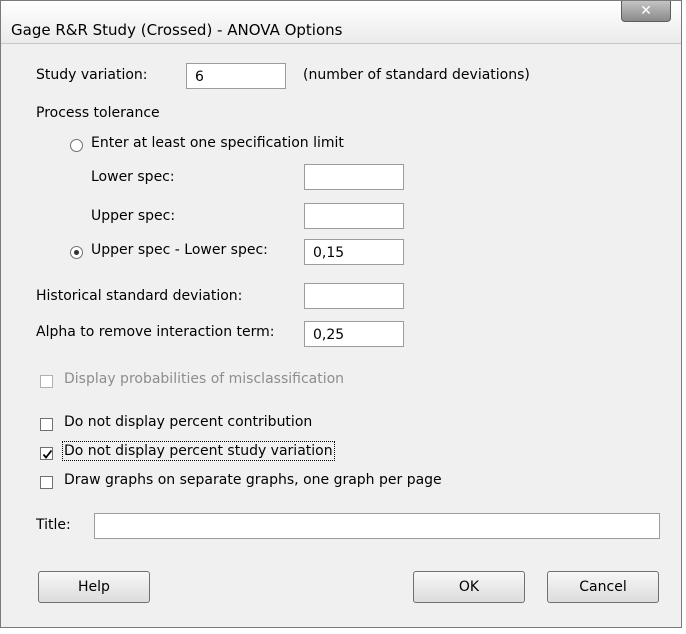 The image size is (686, 634). Describe the element at coordinates (94, 587) in the screenshot. I see `help-button: Help` at that location.